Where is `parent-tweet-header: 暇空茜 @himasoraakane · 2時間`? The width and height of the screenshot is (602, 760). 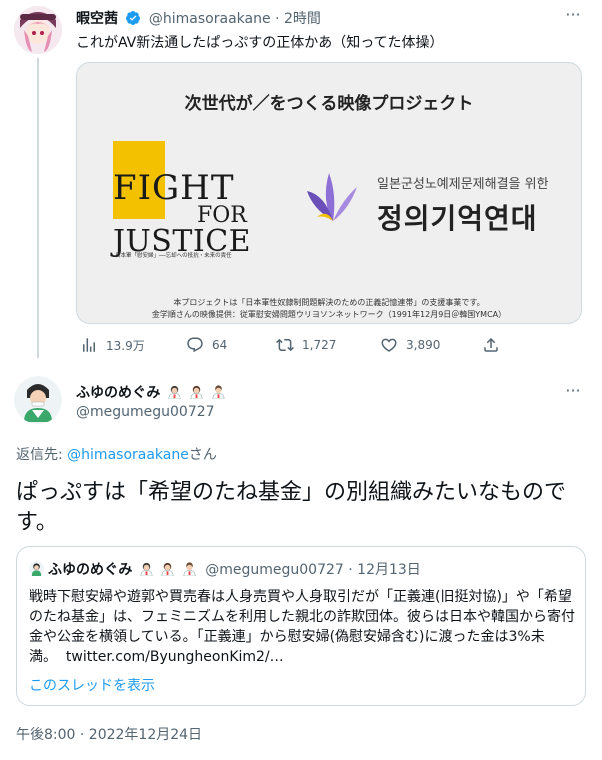
parent-tweet-header: 暇空茜 @himasoraakane · 2時間 is located at coordinates (198, 18).